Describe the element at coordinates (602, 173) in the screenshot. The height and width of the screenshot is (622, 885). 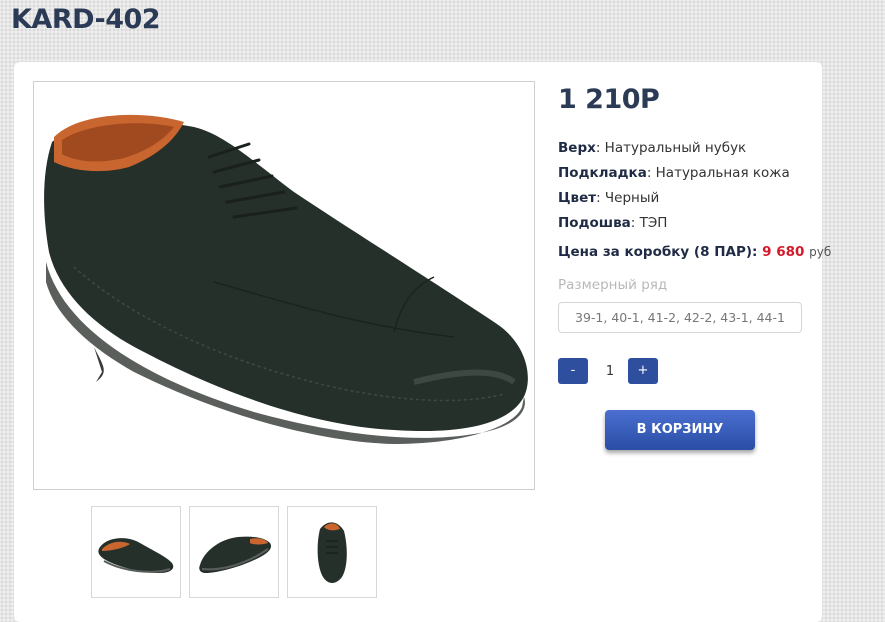
I see `spec-label: Подкладка` at that location.